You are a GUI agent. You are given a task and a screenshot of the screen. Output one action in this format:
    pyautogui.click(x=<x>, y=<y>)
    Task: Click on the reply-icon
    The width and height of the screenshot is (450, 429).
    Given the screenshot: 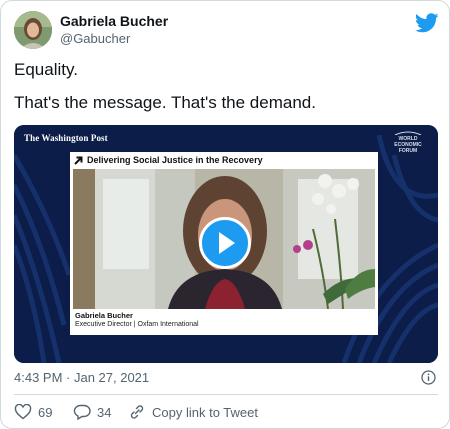 What is the action you would take?
    pyautogui.click(x=82, y=412)
    